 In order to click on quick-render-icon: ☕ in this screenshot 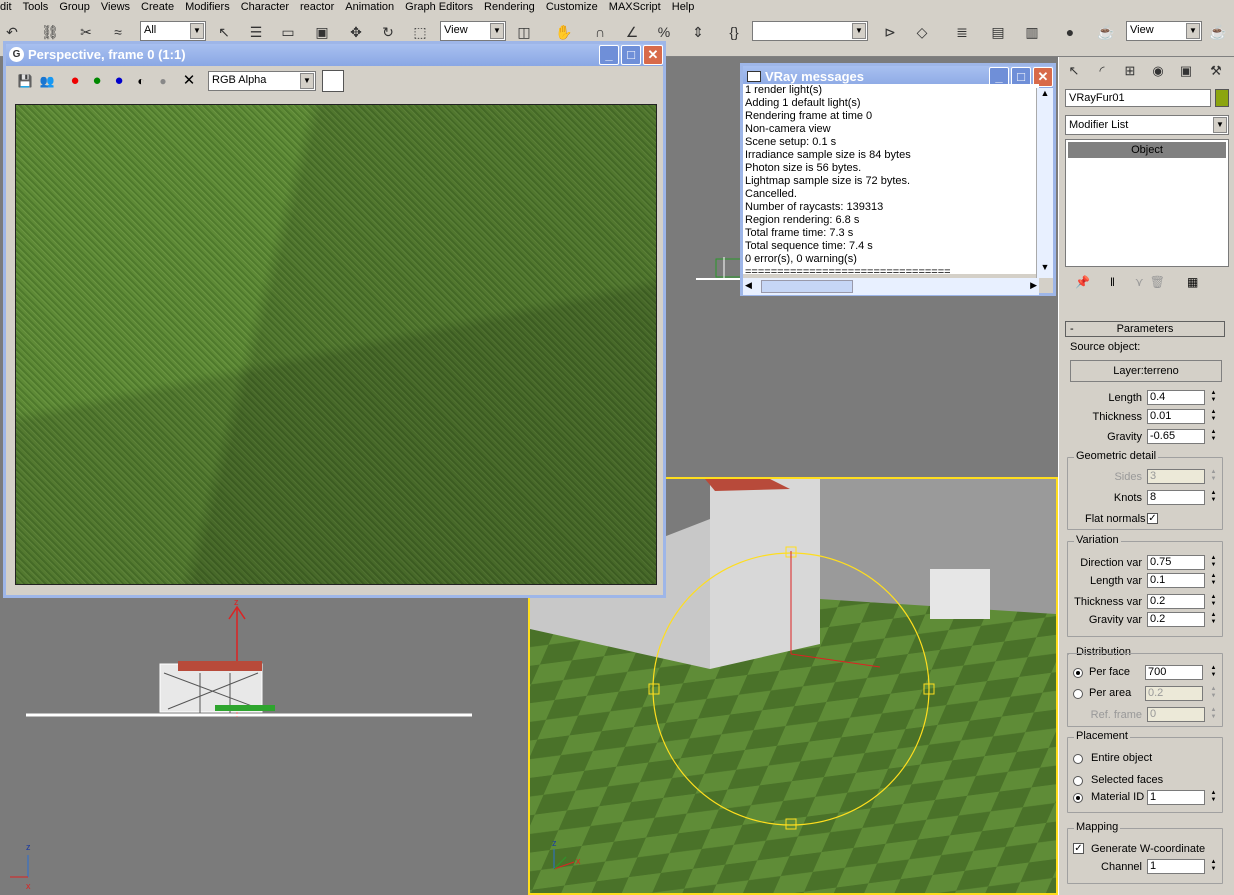, I will do `click(1218, 32)`.